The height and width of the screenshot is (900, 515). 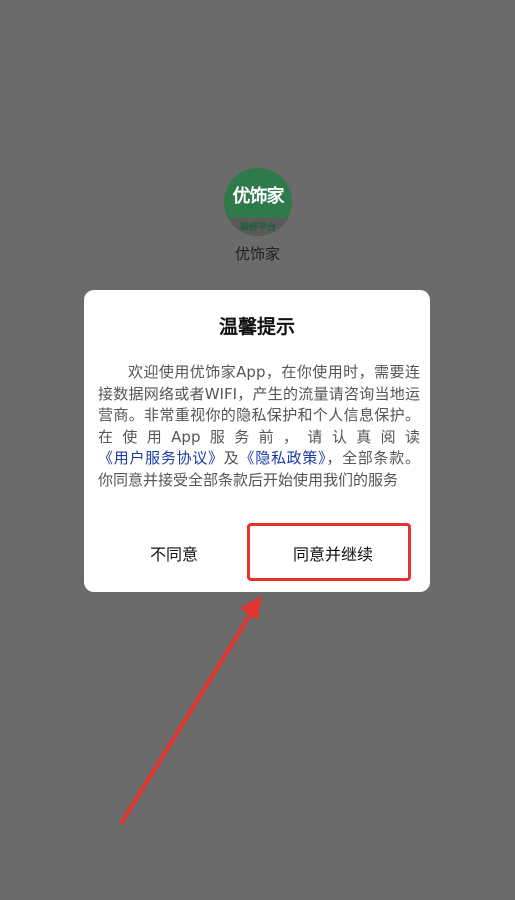 I want to click on user-agreement-link: 《用户服务协议》, so click(x=161, y=458).